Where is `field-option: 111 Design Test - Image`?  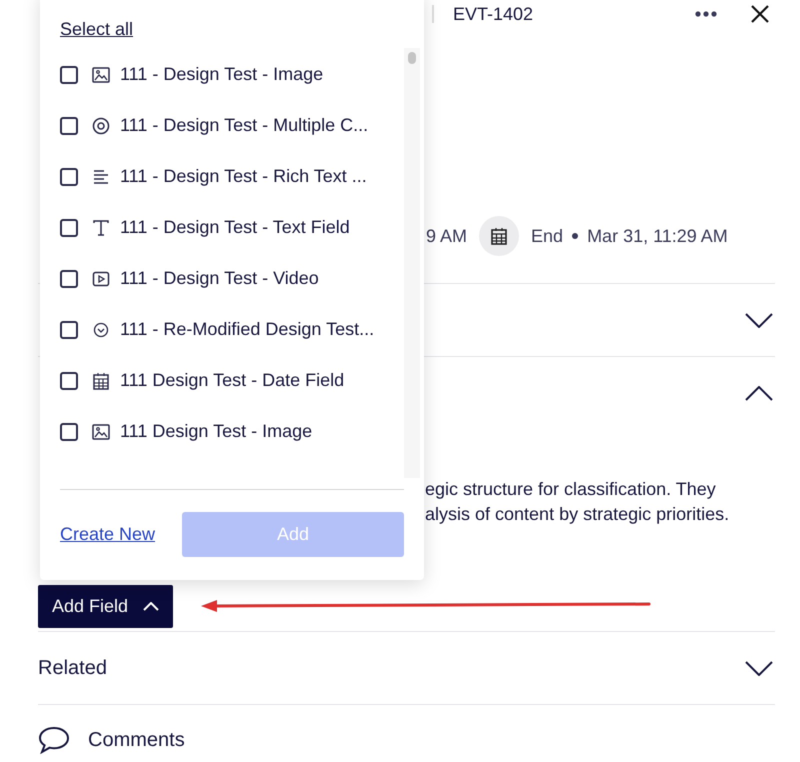 field-option: 111 Design Test - Image is located at coordinates (216, 431).